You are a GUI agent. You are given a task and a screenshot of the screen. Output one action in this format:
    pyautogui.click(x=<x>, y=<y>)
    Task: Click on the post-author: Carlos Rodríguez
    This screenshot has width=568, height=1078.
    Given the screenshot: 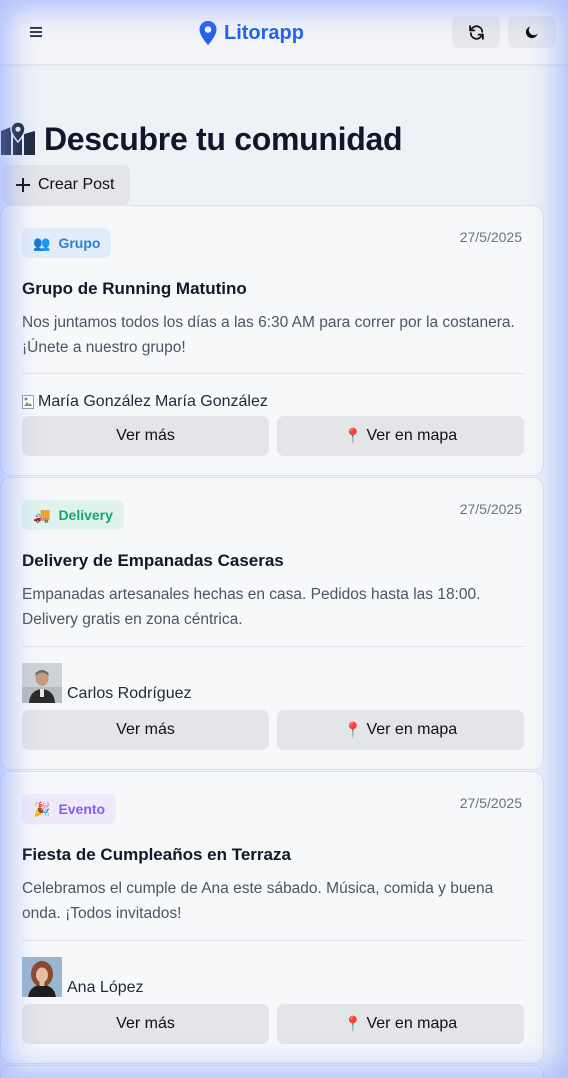 What is the action you would take?
    pyautogui.click(x=107, y=683)
    